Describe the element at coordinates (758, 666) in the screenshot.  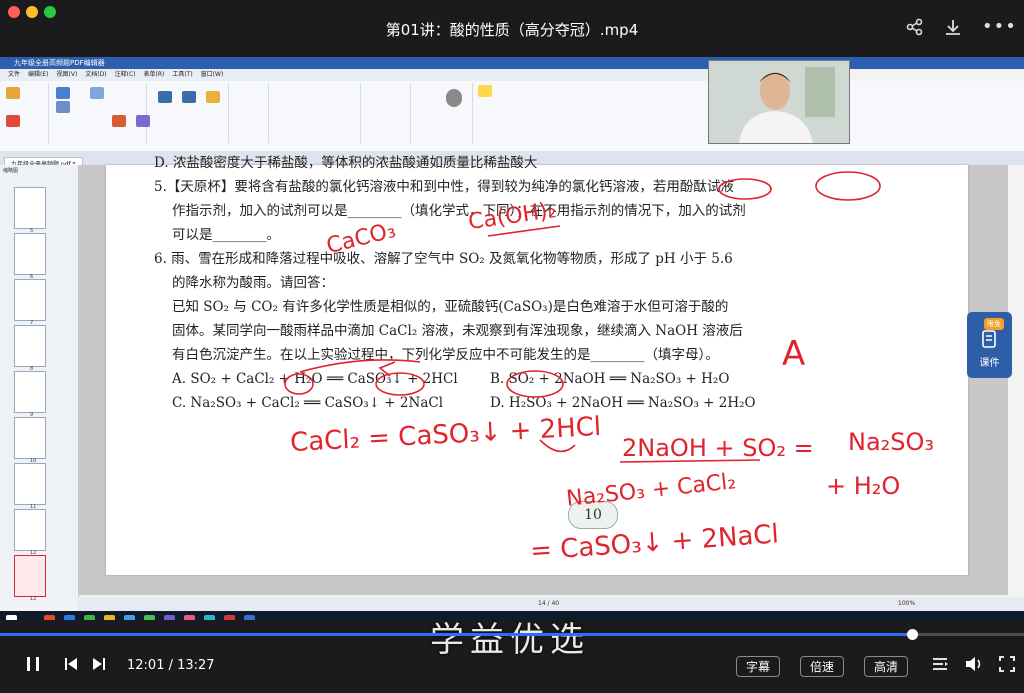
I see `subtitle-button: 字幕` at that location.